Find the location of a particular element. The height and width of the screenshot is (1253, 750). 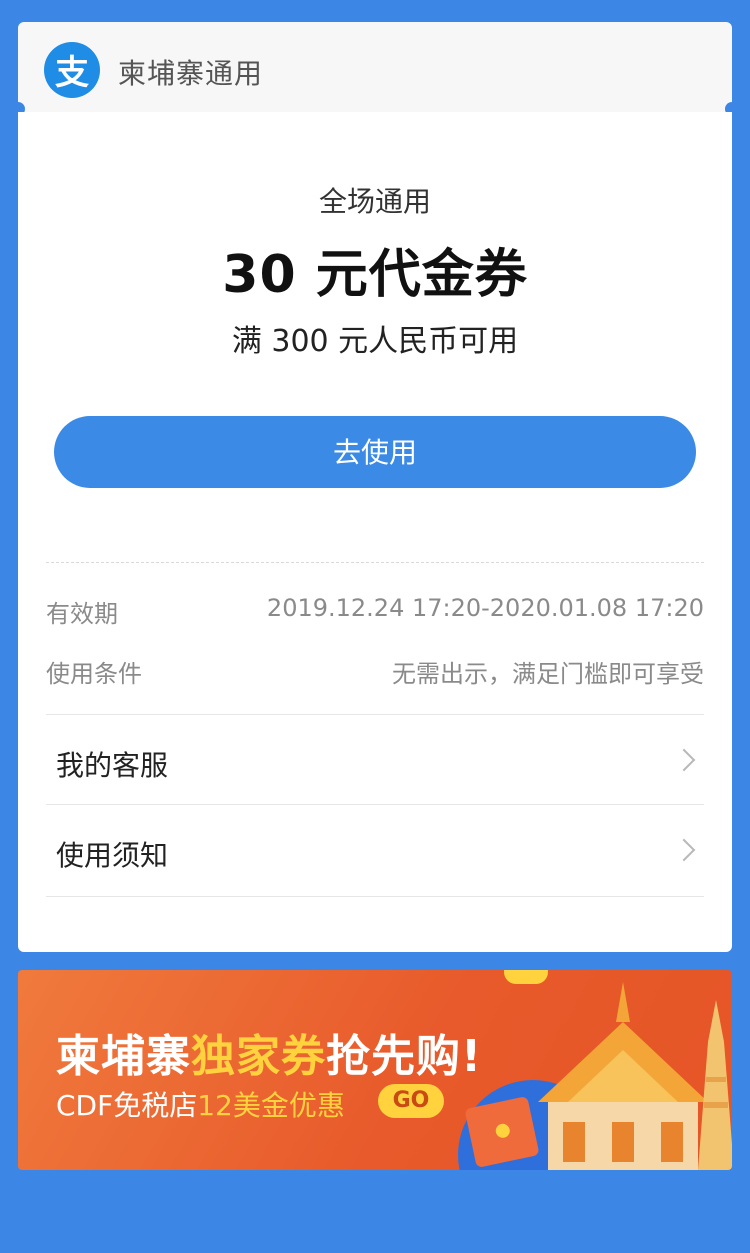

coupon-condition: 满 300 元人民币可用 is located at coordinates (375, 341).